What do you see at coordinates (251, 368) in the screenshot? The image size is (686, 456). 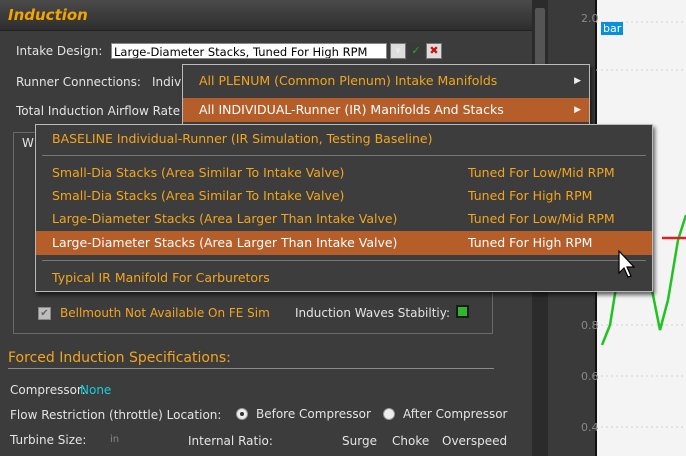 I see `divider` at bounding box center [251, 368].